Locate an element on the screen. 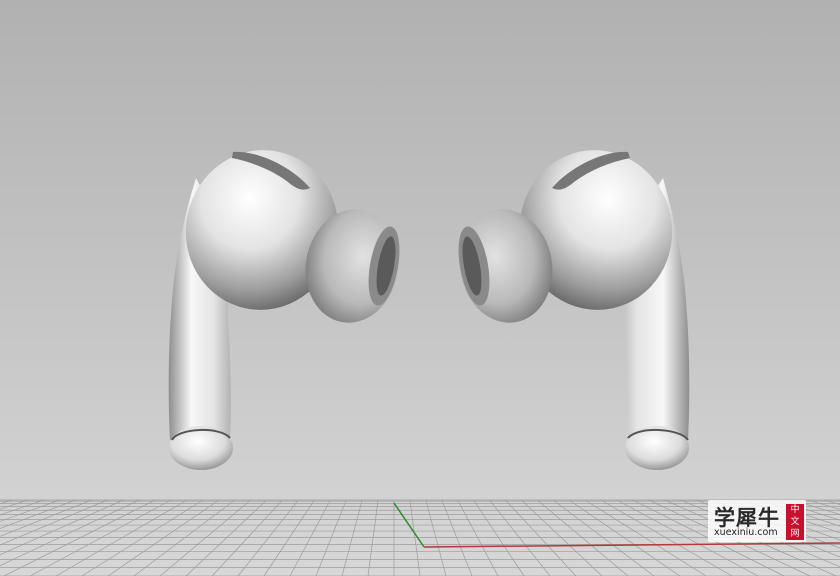 Image resolution: width=840 pixels, height=576 pixels. watermark-url: xuexiniu.com is located at coordinates (746, 532).